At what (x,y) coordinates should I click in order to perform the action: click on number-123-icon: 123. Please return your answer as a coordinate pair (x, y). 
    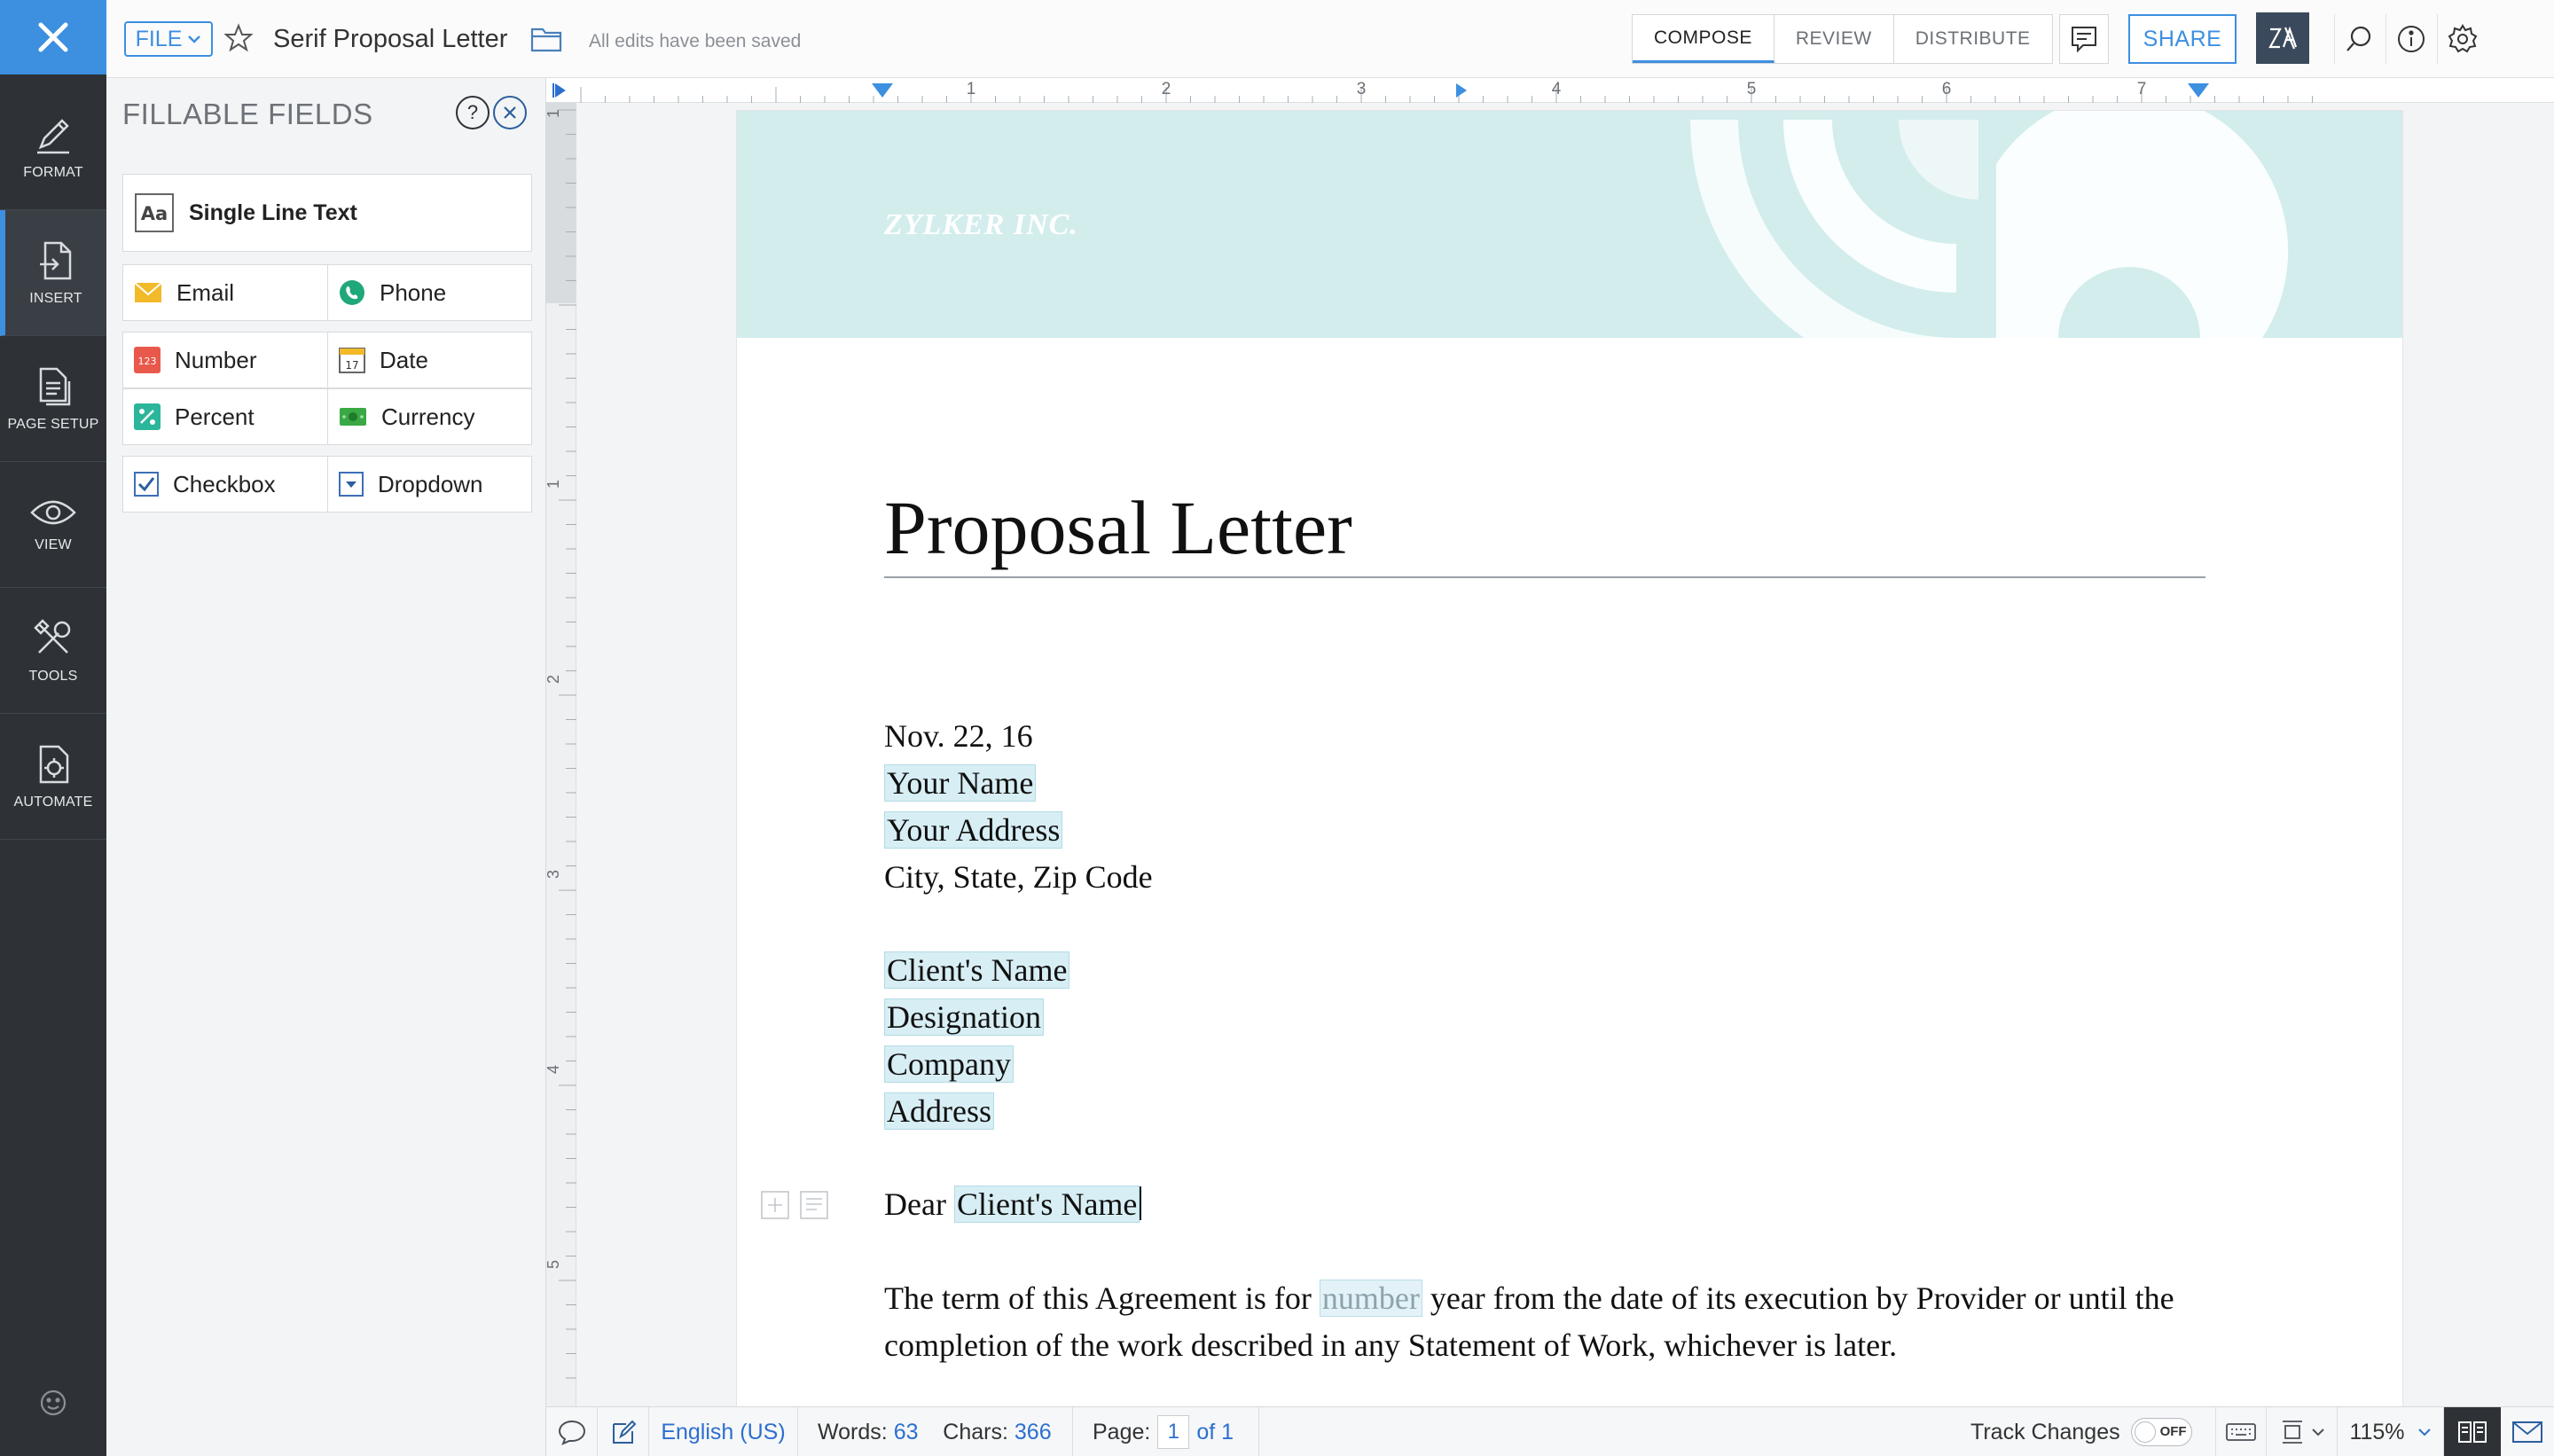
    Looking at the image, I should click on (147, 360).